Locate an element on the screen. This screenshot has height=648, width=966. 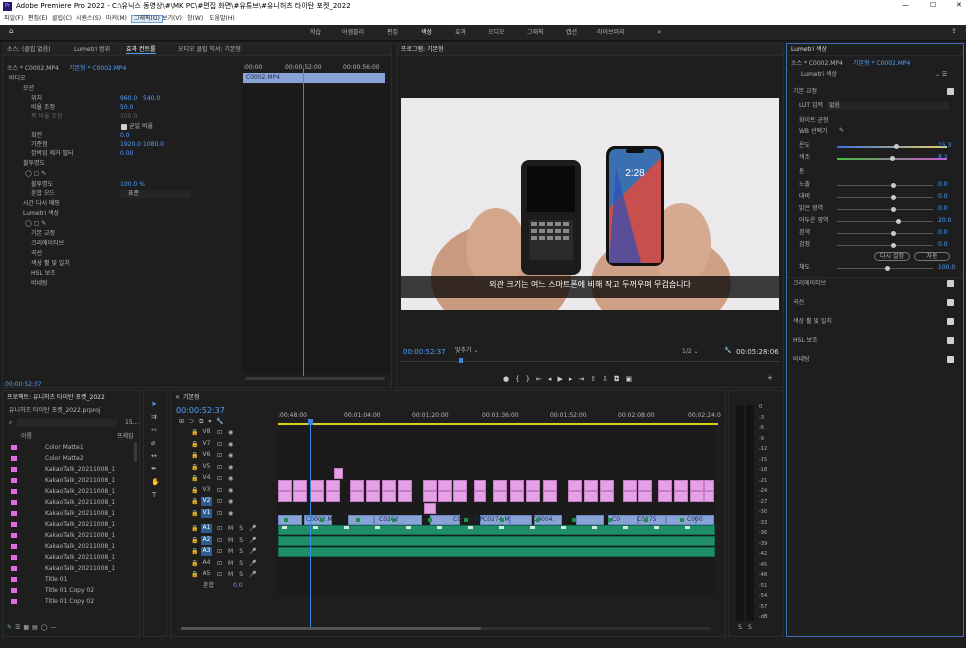
lumetri-item-wheels: 색상 휠 및 일치 is located at coordinates (50, 264).